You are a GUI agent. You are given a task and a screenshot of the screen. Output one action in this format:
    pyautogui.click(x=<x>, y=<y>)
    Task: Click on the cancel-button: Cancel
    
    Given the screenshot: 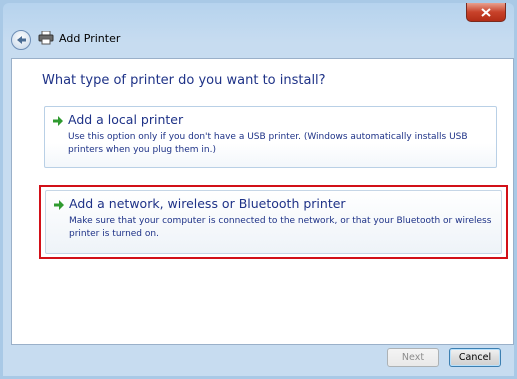 What is the action you would take?
    pyautogui.click(x=475, y=357)
    